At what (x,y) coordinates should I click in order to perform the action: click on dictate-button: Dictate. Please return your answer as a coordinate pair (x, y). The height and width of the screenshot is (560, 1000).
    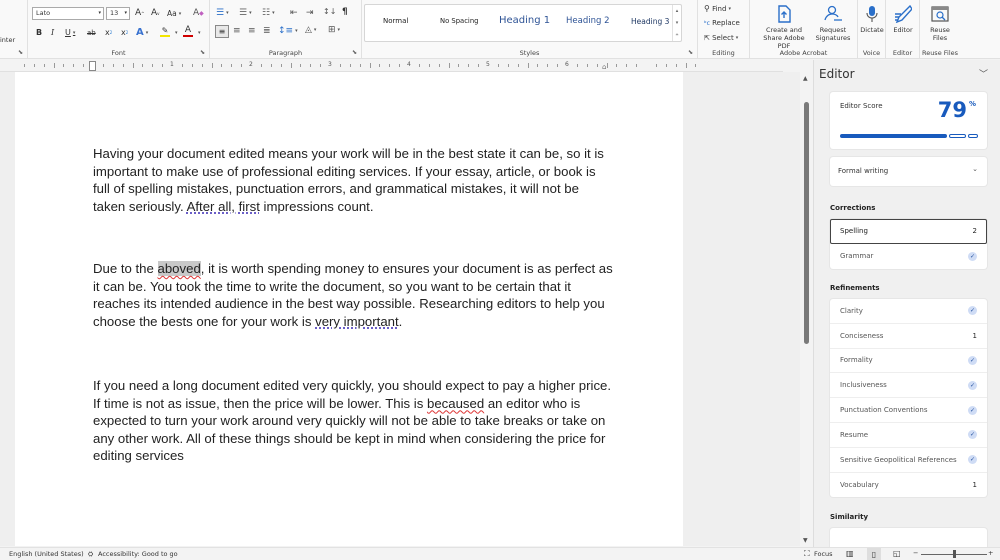
    Looking at the image, I should click on (872, 19).